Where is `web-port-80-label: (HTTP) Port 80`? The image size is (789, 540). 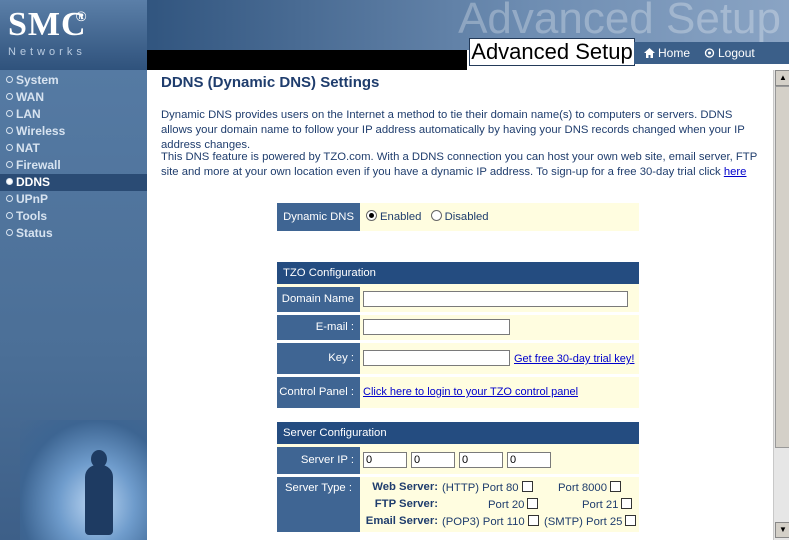
web-port-80-label: (HTTP) Port 80 is located at coordinates (480, 488).